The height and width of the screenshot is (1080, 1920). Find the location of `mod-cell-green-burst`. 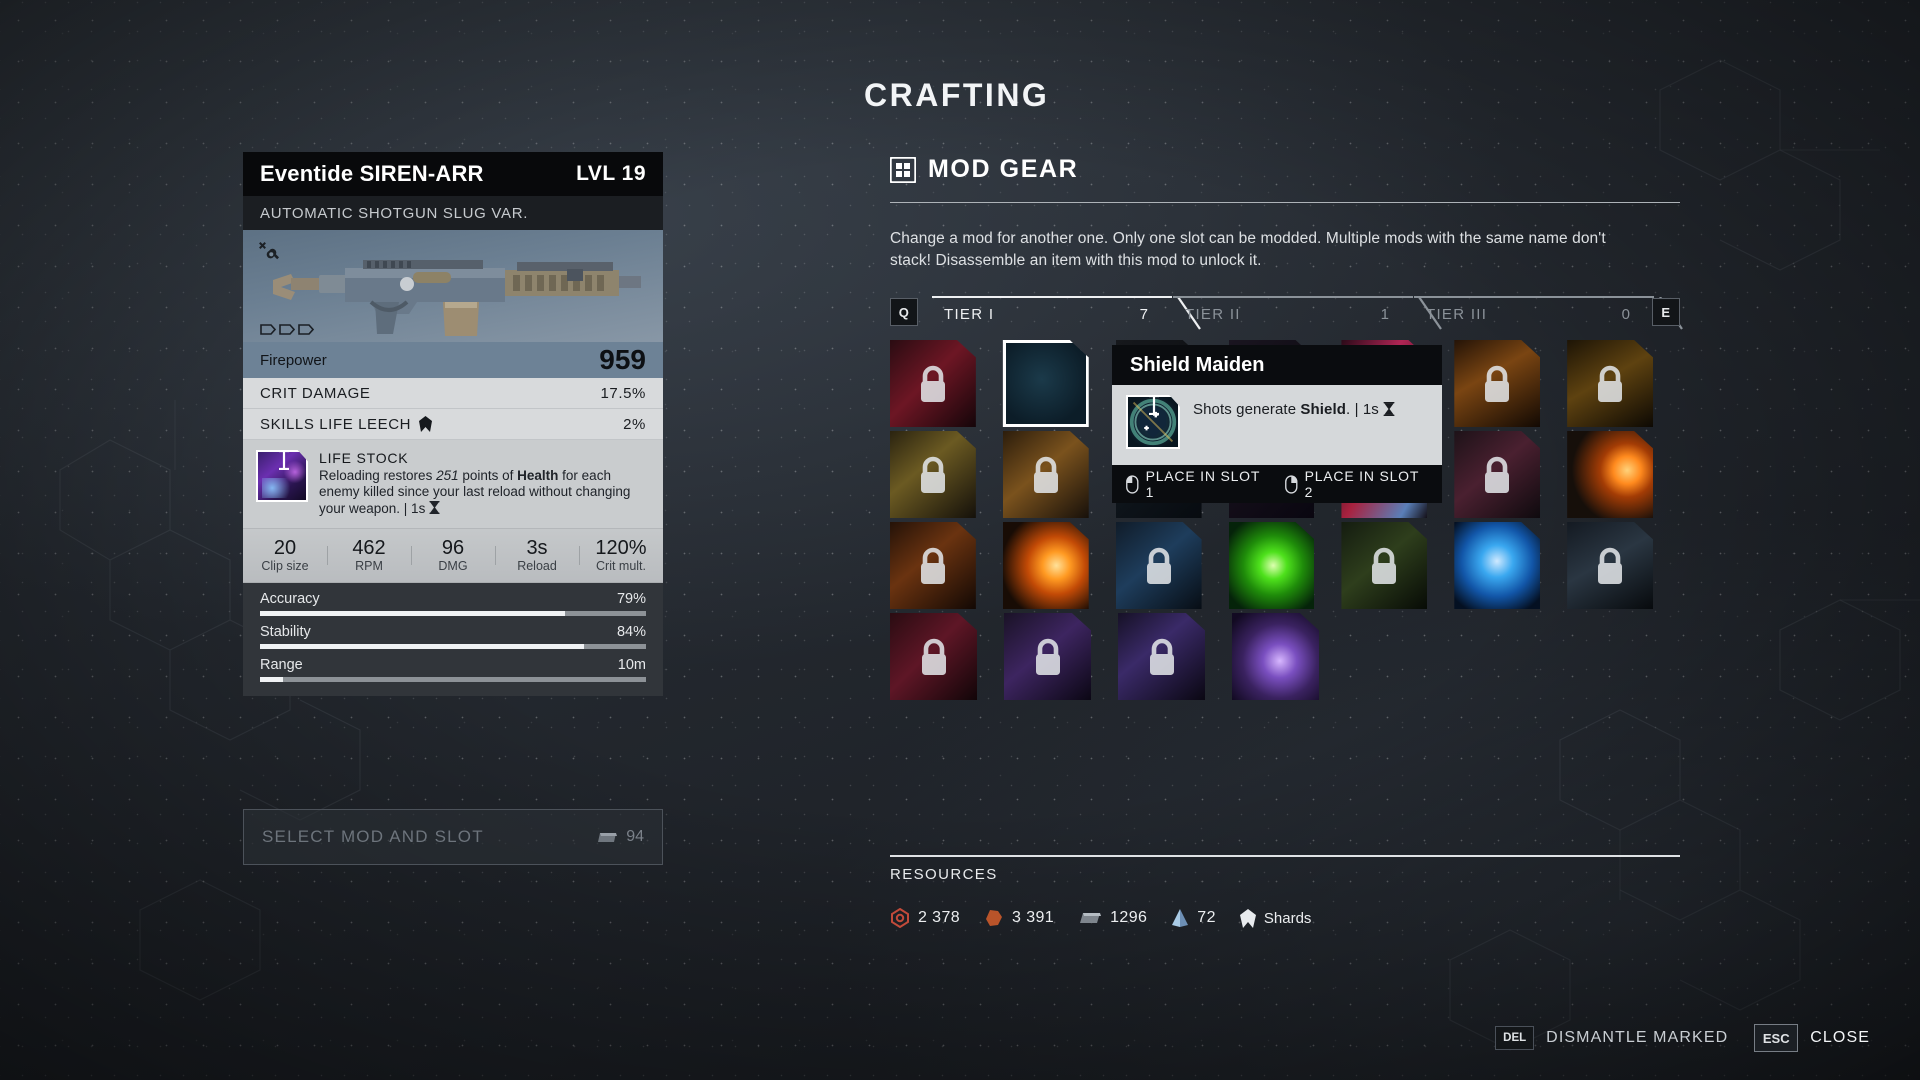

mod-cell-green-burst is located at coordinates (1271, 565).